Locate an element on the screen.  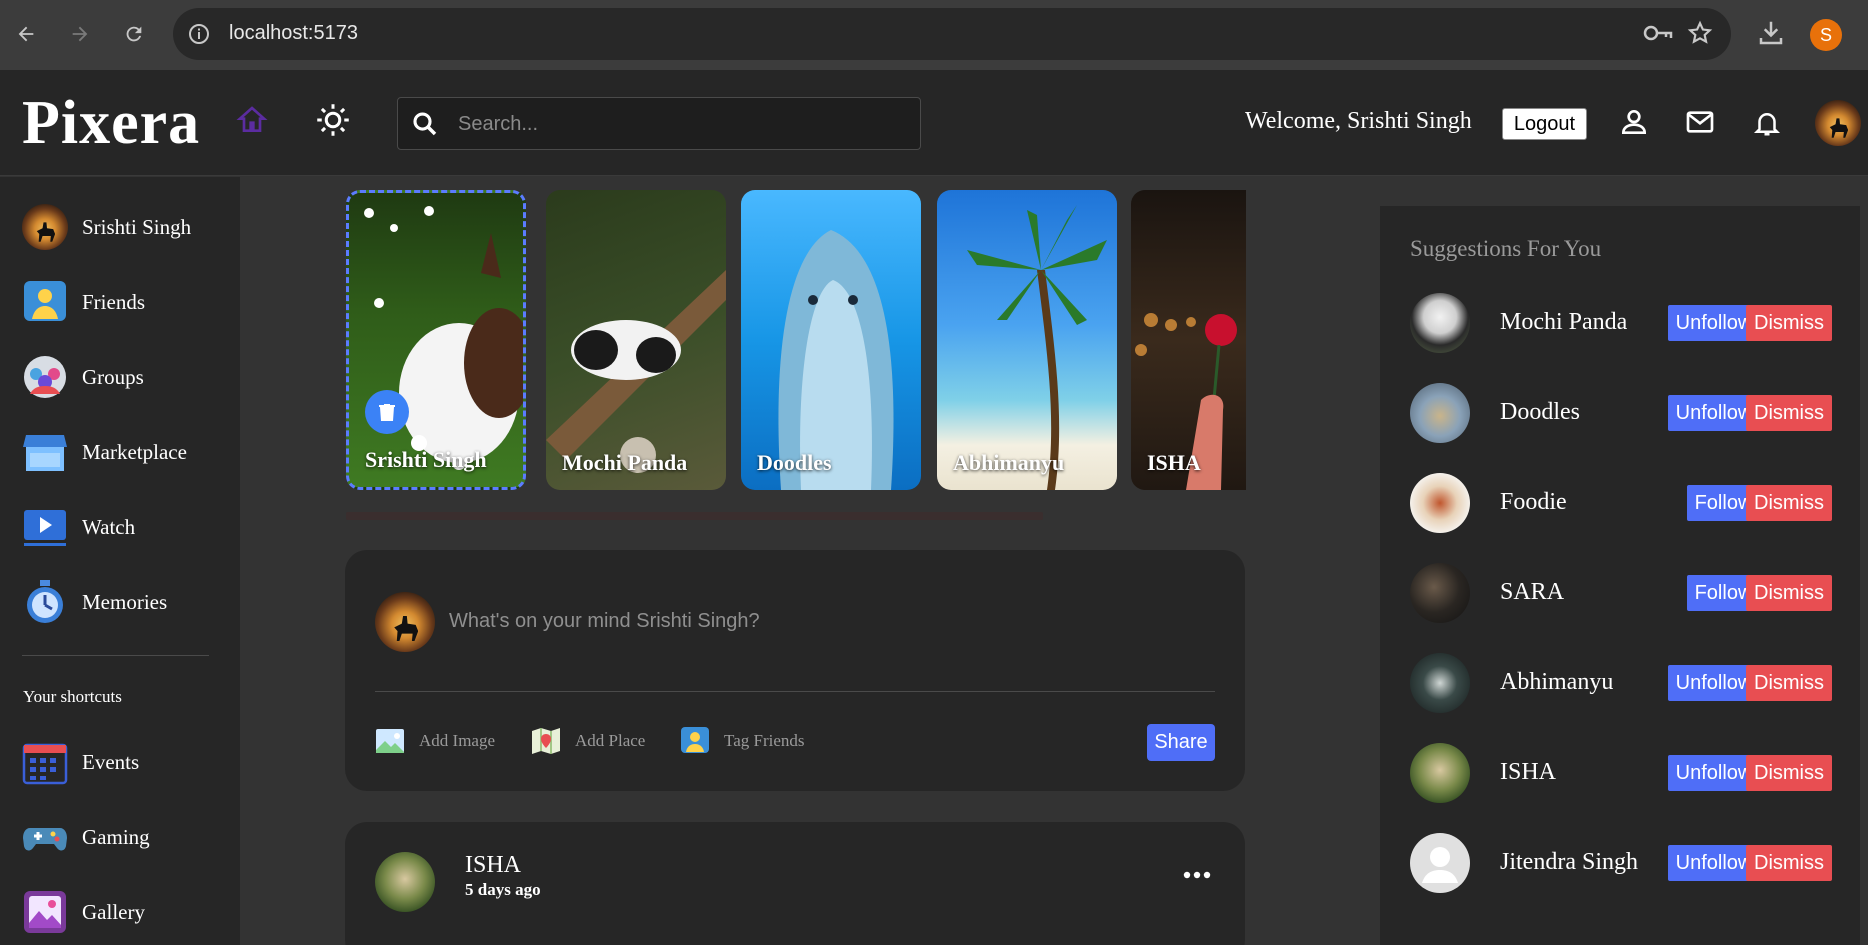
search-input is located at coordinates (678, 124).